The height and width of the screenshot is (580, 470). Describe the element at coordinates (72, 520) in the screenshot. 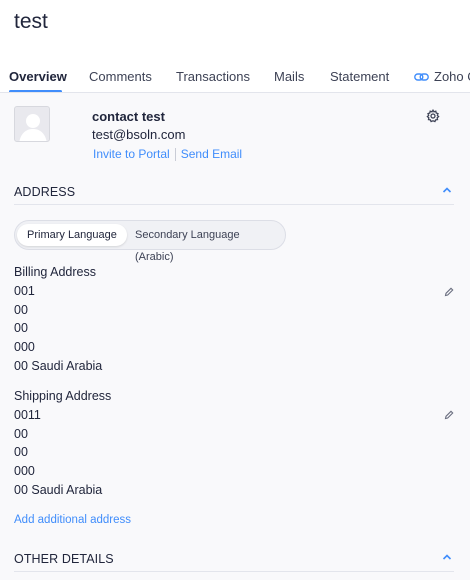

I see `add-additional-address-link: Add additional address` at that location.